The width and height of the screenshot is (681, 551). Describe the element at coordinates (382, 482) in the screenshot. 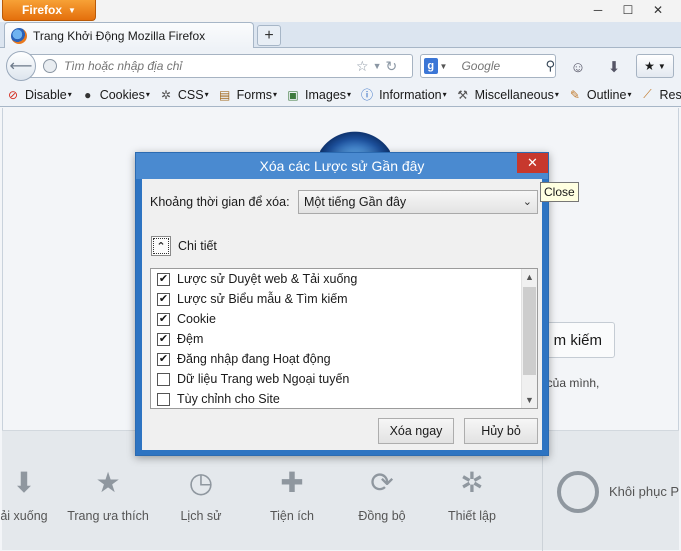

I see `sync-icon: ⟳` at that location.